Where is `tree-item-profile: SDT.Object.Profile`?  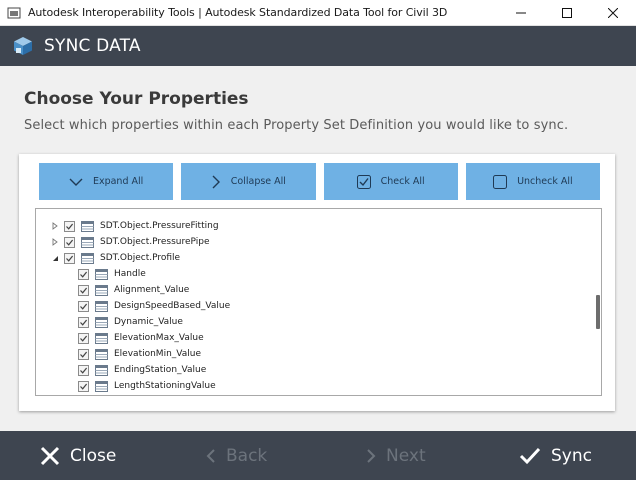
tree-item-profile: SDT.Object.Profile is located at coordinates (115, 258).